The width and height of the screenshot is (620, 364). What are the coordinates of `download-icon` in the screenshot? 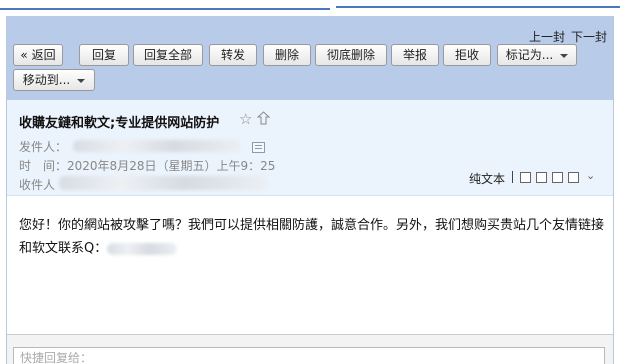 It's located at (557, 177).